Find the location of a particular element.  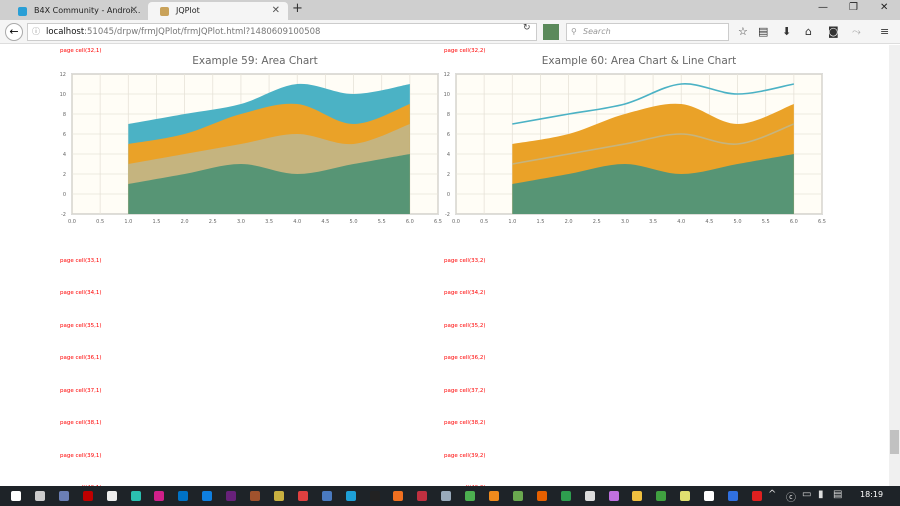

search-icon: ⚲ is located at coordinates (574, 31).